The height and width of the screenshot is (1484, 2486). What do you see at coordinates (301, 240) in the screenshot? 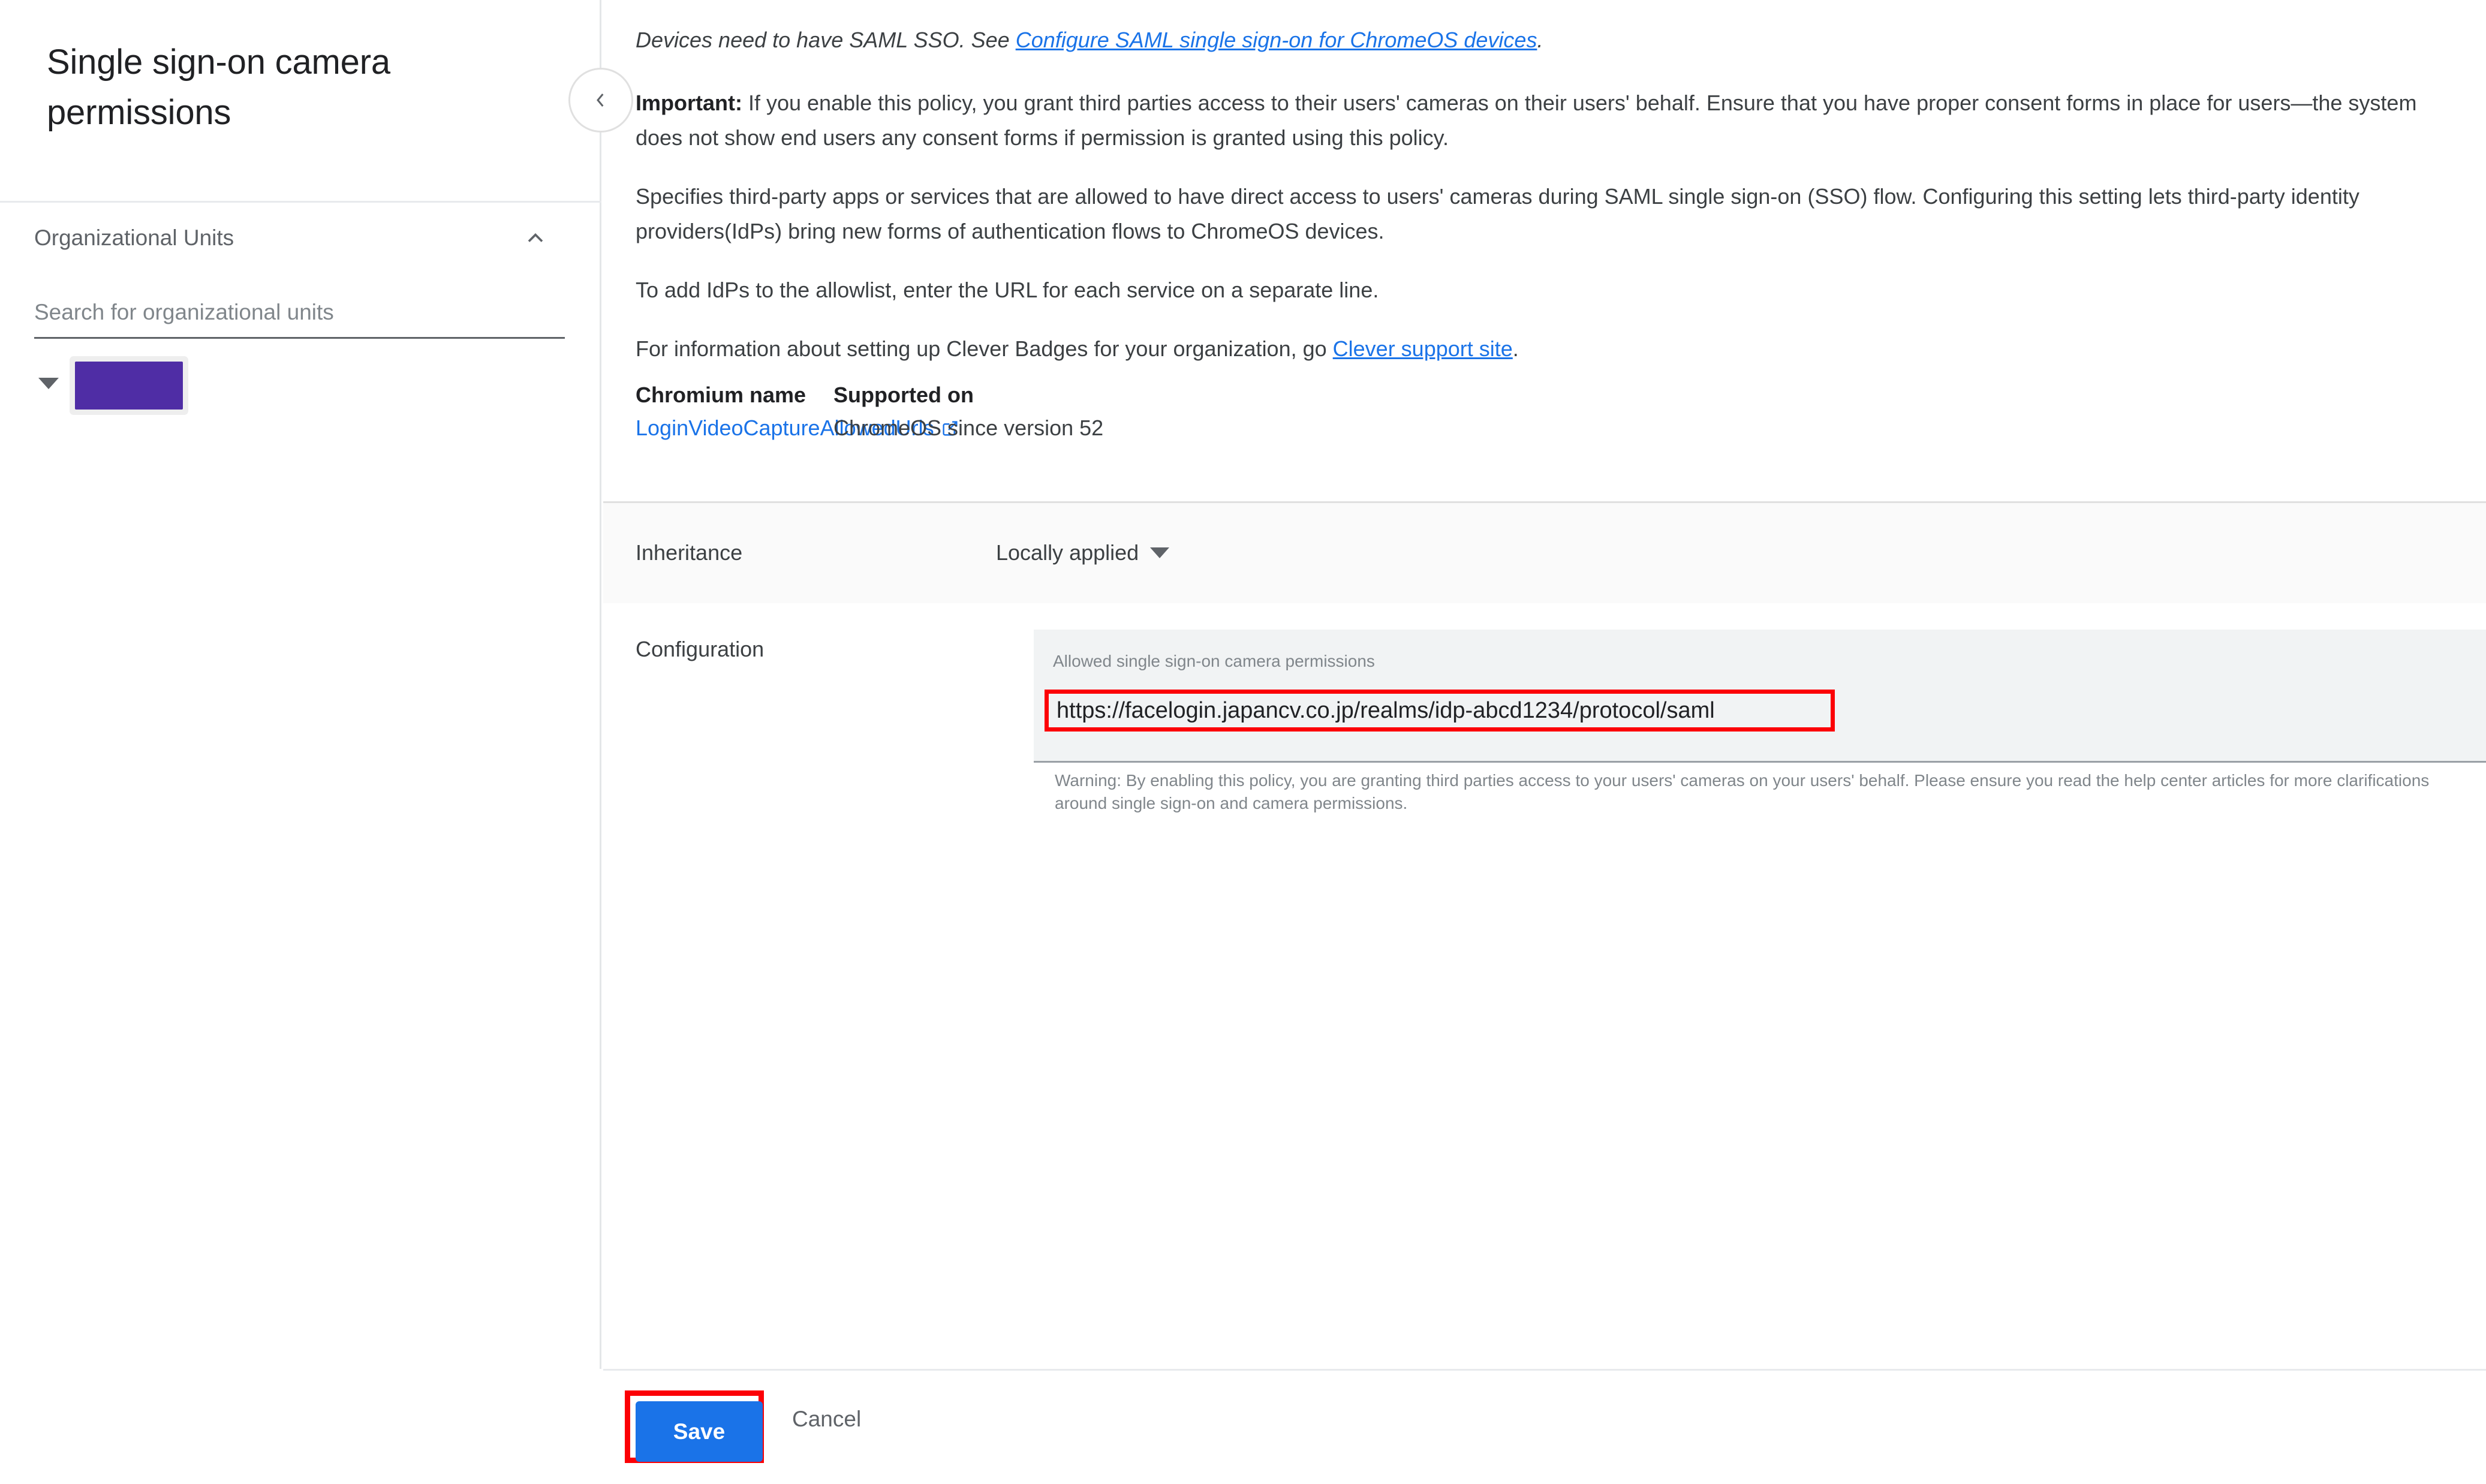
I see `org-units-section-header: Organizational Units` at bounding box center [301, 240].